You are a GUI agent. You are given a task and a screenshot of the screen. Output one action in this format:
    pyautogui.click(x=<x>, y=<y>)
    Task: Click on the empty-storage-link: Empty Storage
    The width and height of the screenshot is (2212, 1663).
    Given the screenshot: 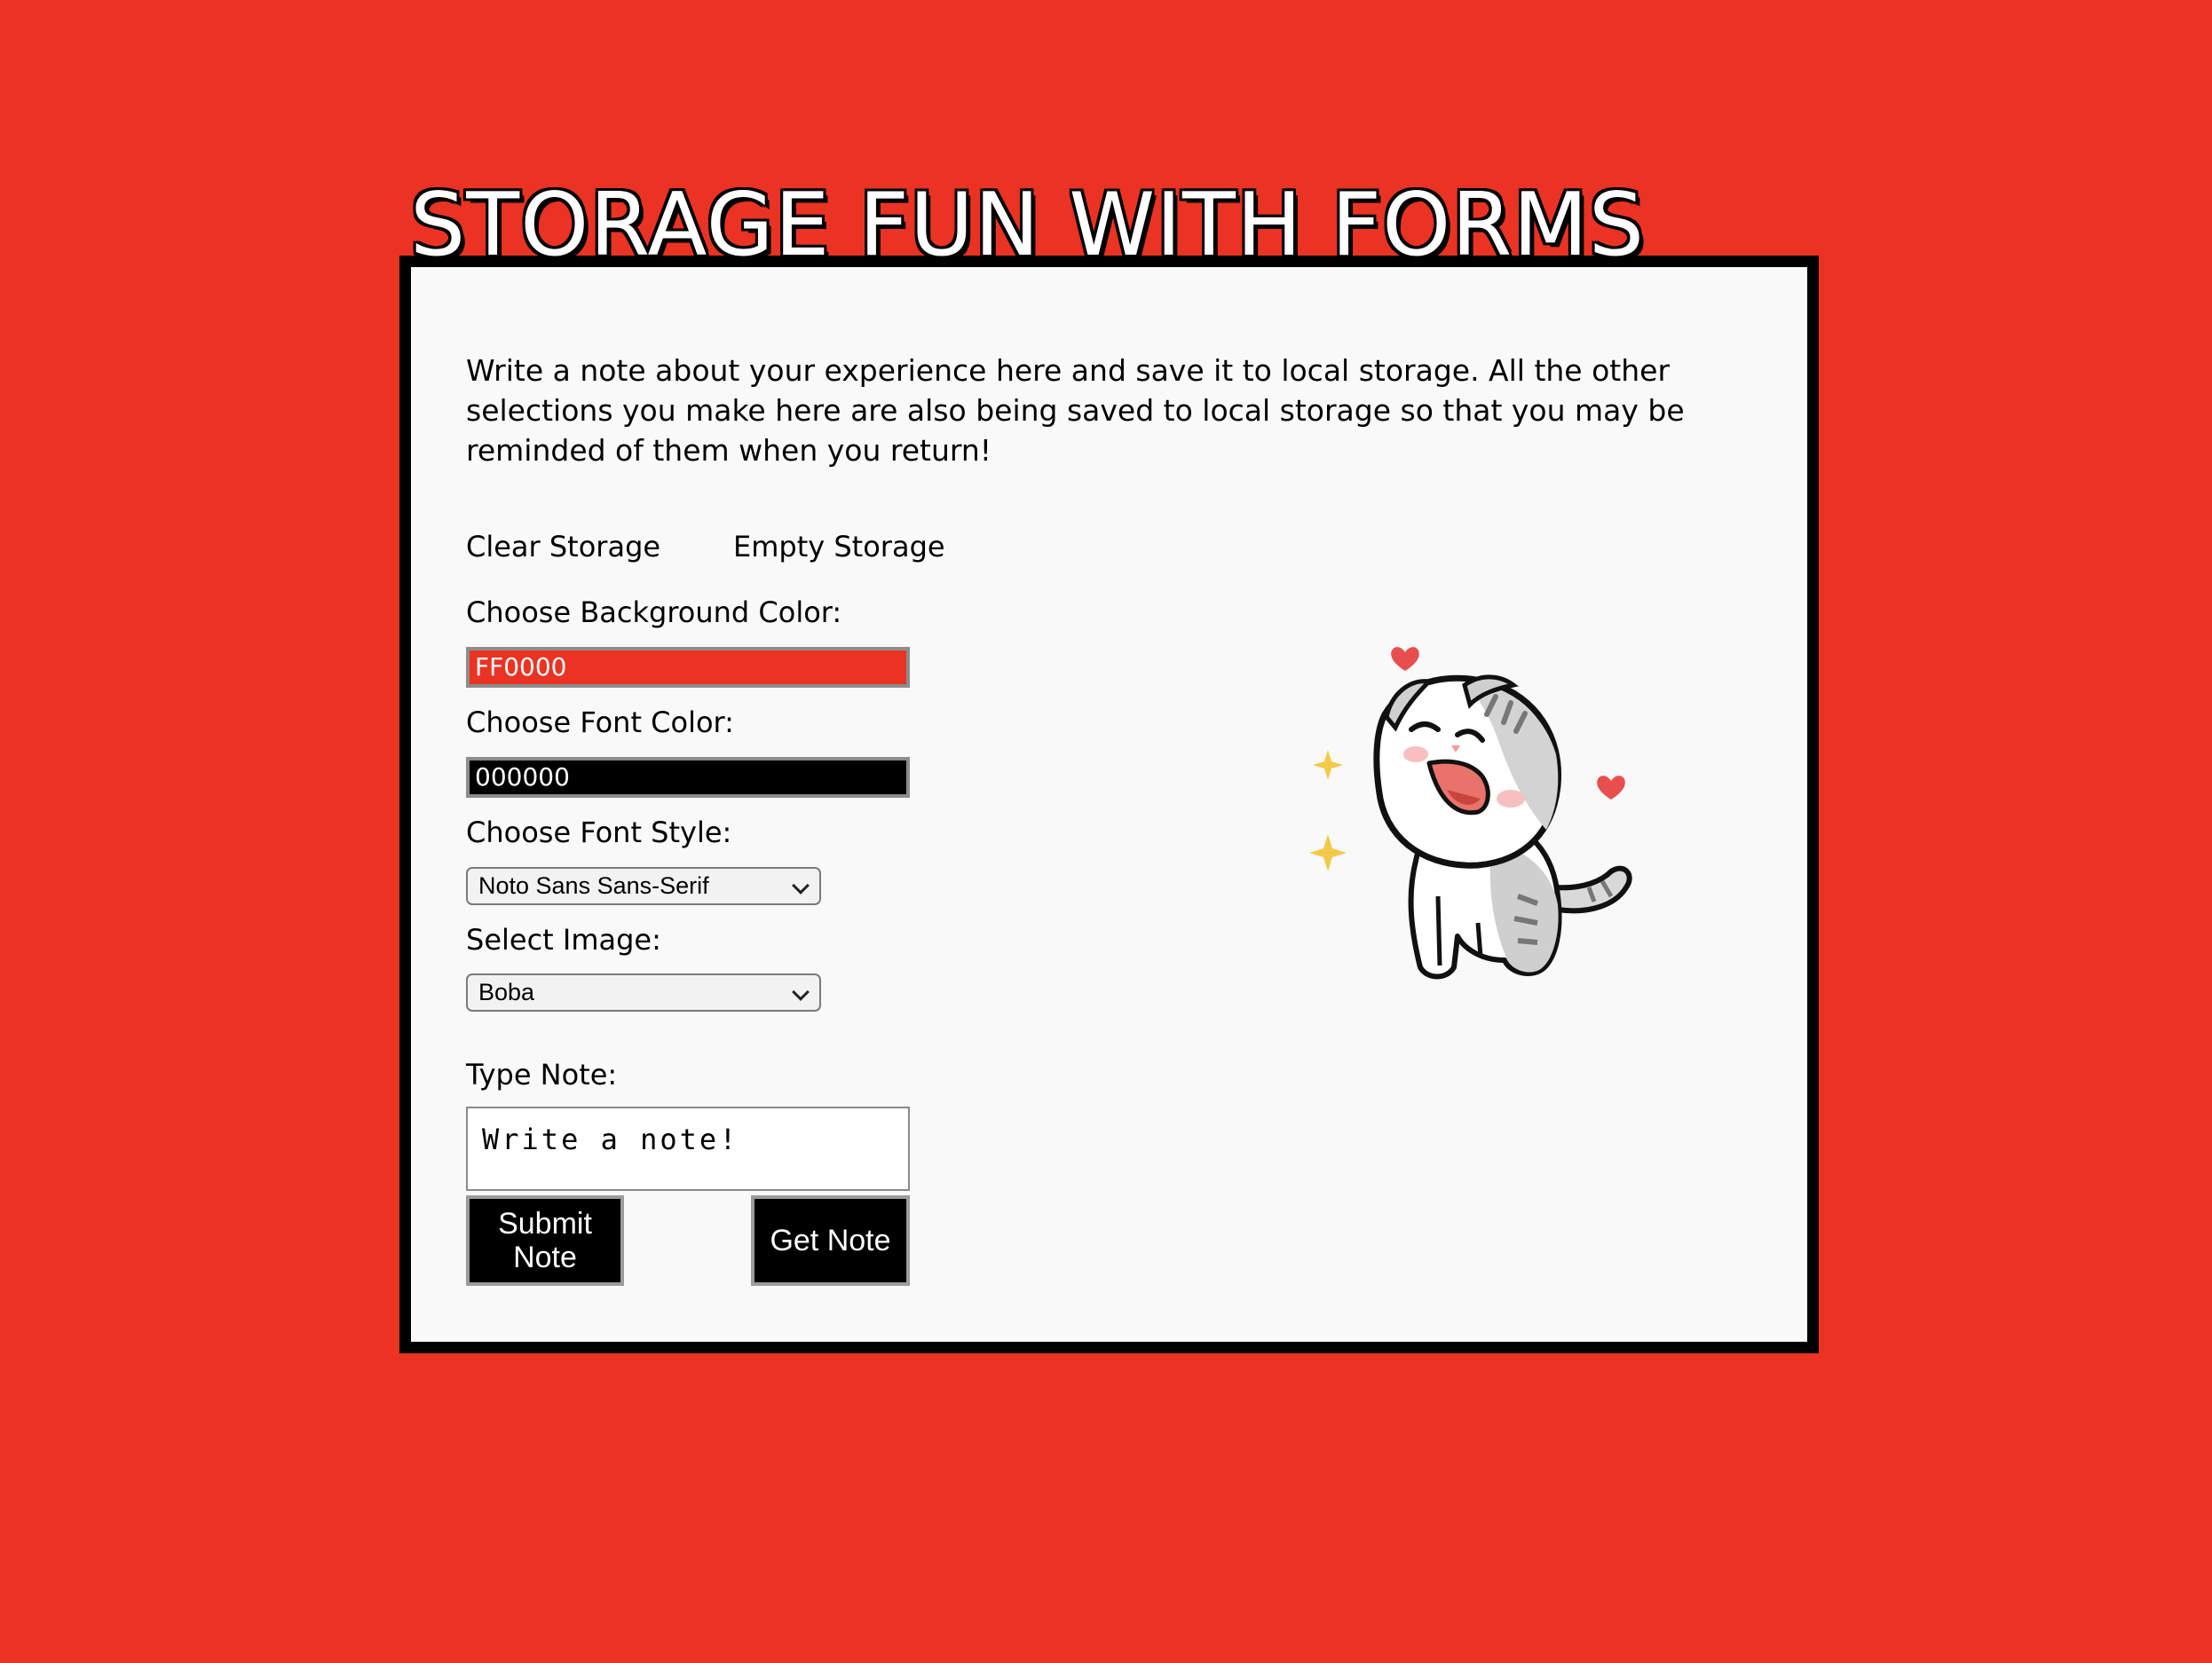 What is the action you would take?
    pyautogui.click(x=839, y=546)
    